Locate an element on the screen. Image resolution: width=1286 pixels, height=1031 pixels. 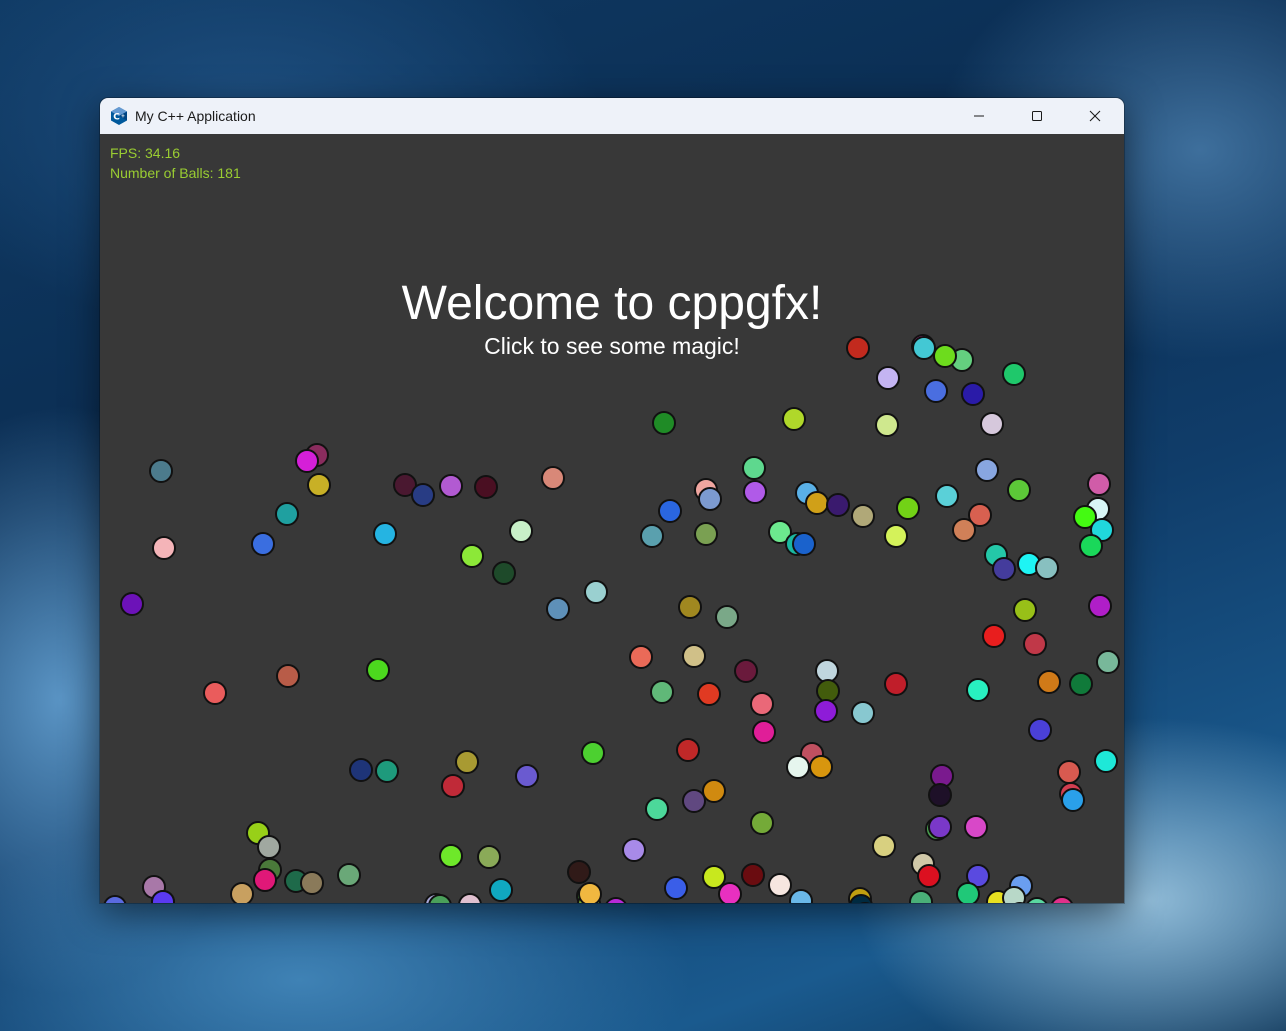
close-button is located at coordinates (1095, 116).